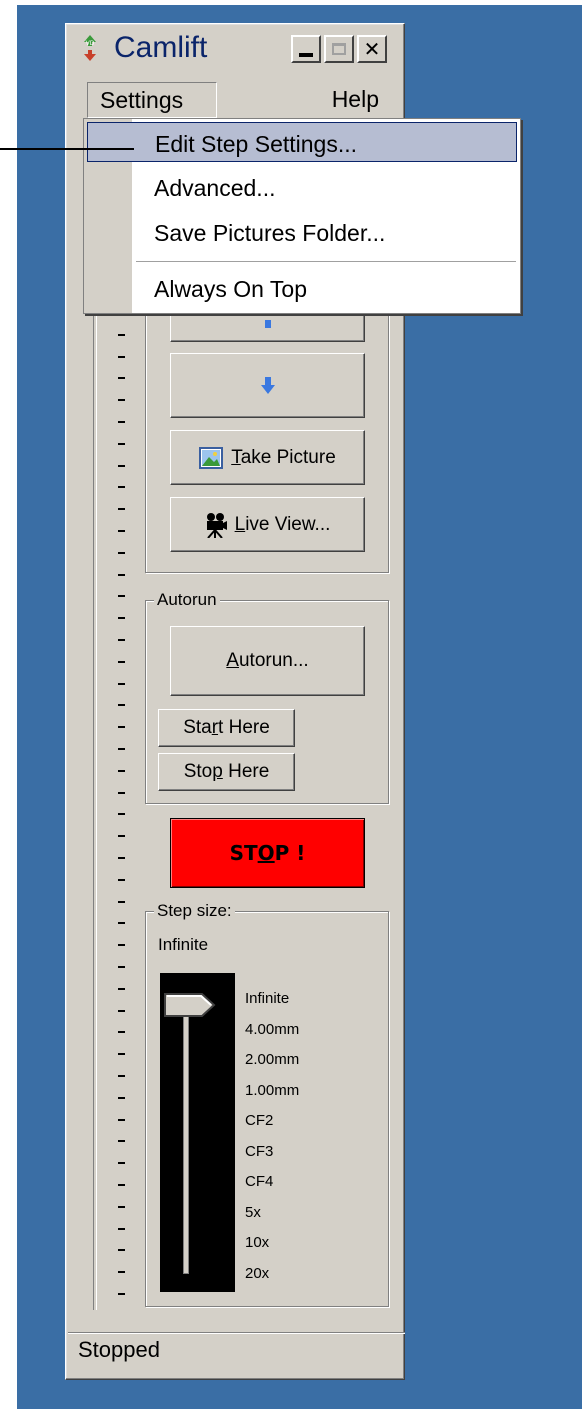  I want to click on stop-label: STOP !, so click(267, 853).